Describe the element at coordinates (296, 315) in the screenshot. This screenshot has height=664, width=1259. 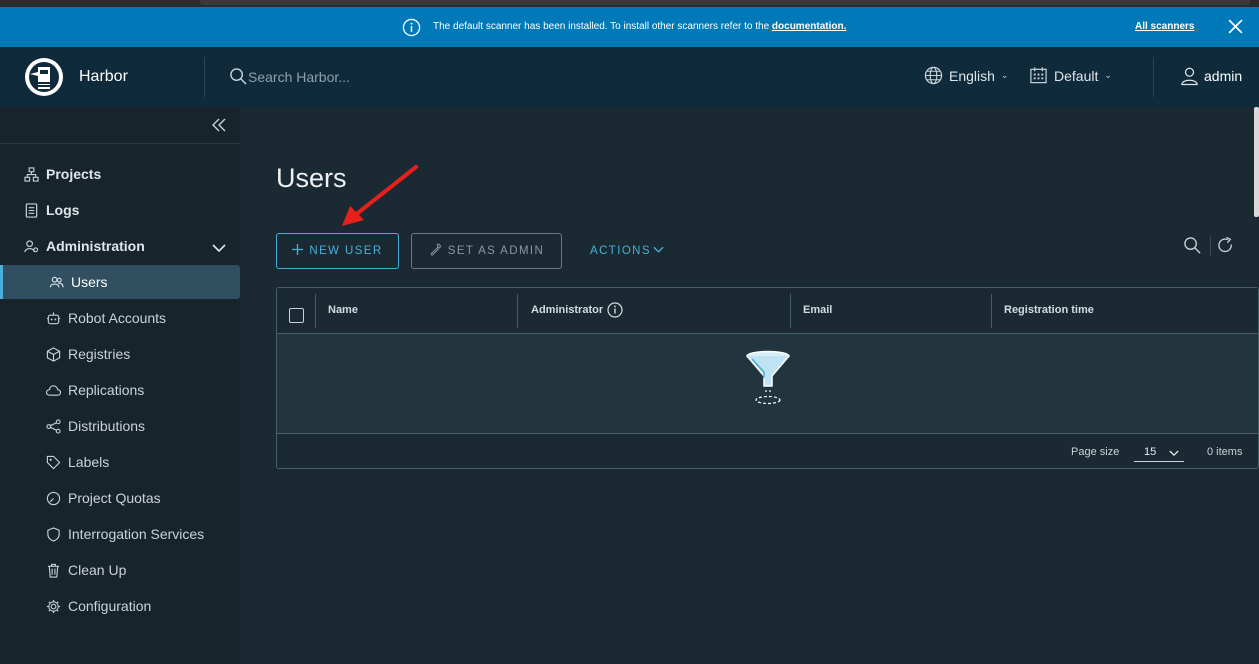
I see `select-all-checkbox` at that location.